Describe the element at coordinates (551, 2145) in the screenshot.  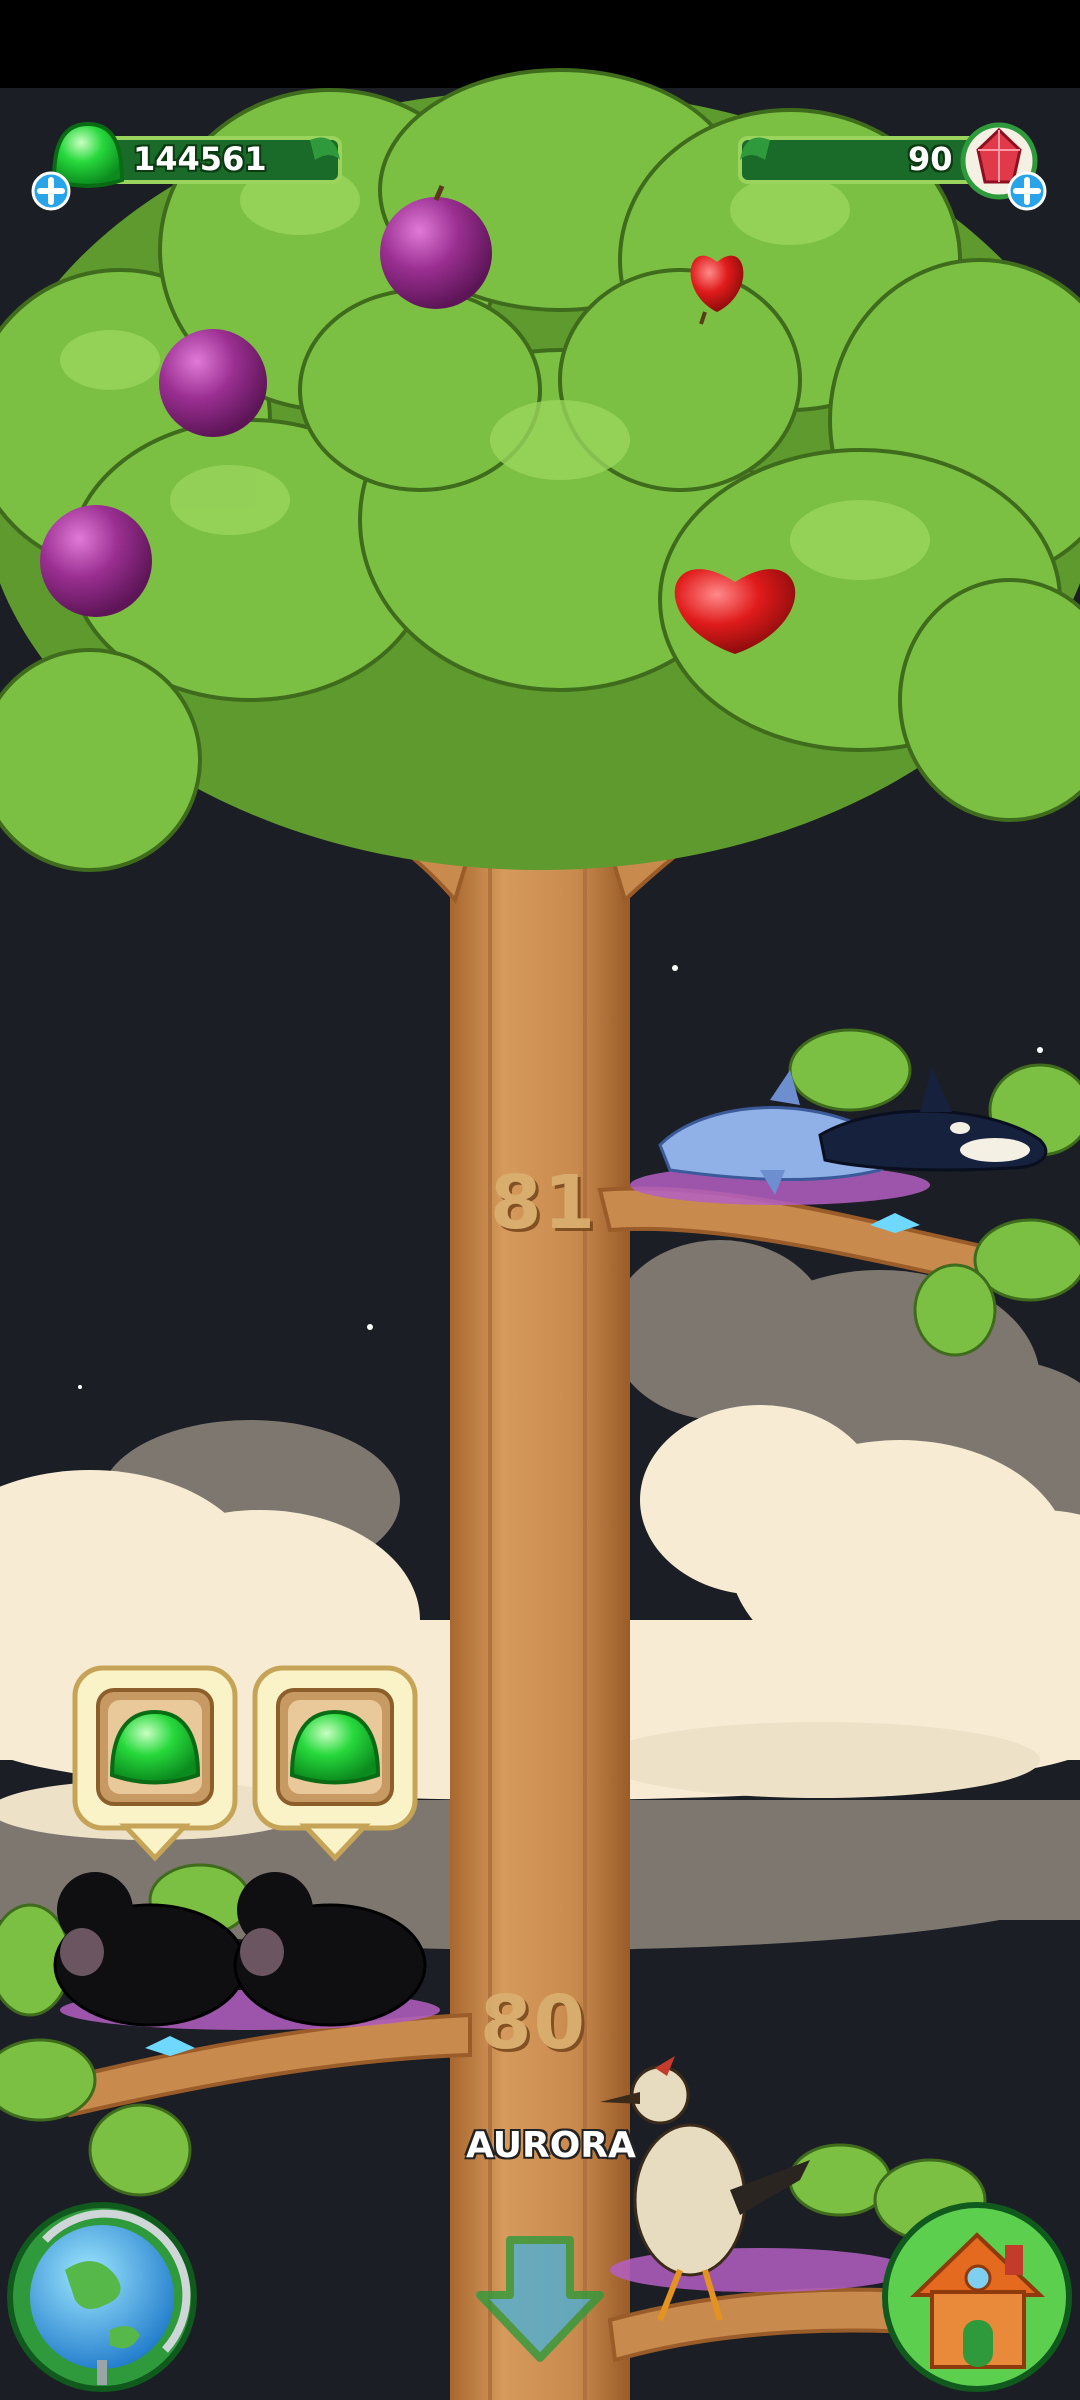
I see `creature-name-label: AURORA` at that location.